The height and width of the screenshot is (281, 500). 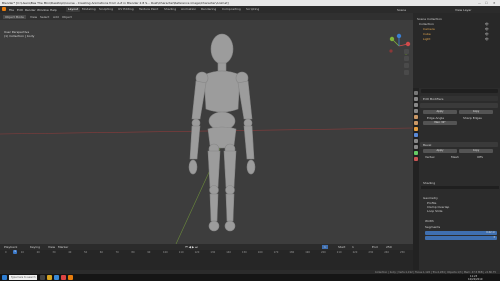 I want to click on current-frame-field: 1, so click(x=325, y=247).